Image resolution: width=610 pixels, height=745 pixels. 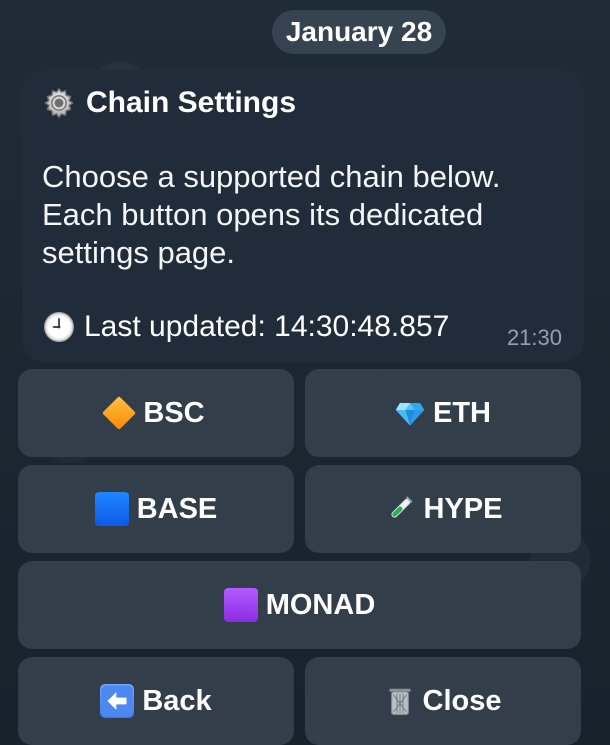 What do you see at coordinates (240, 605) in the screenshot?
I see `purple-square-icon` at bounding box center [240, 605].